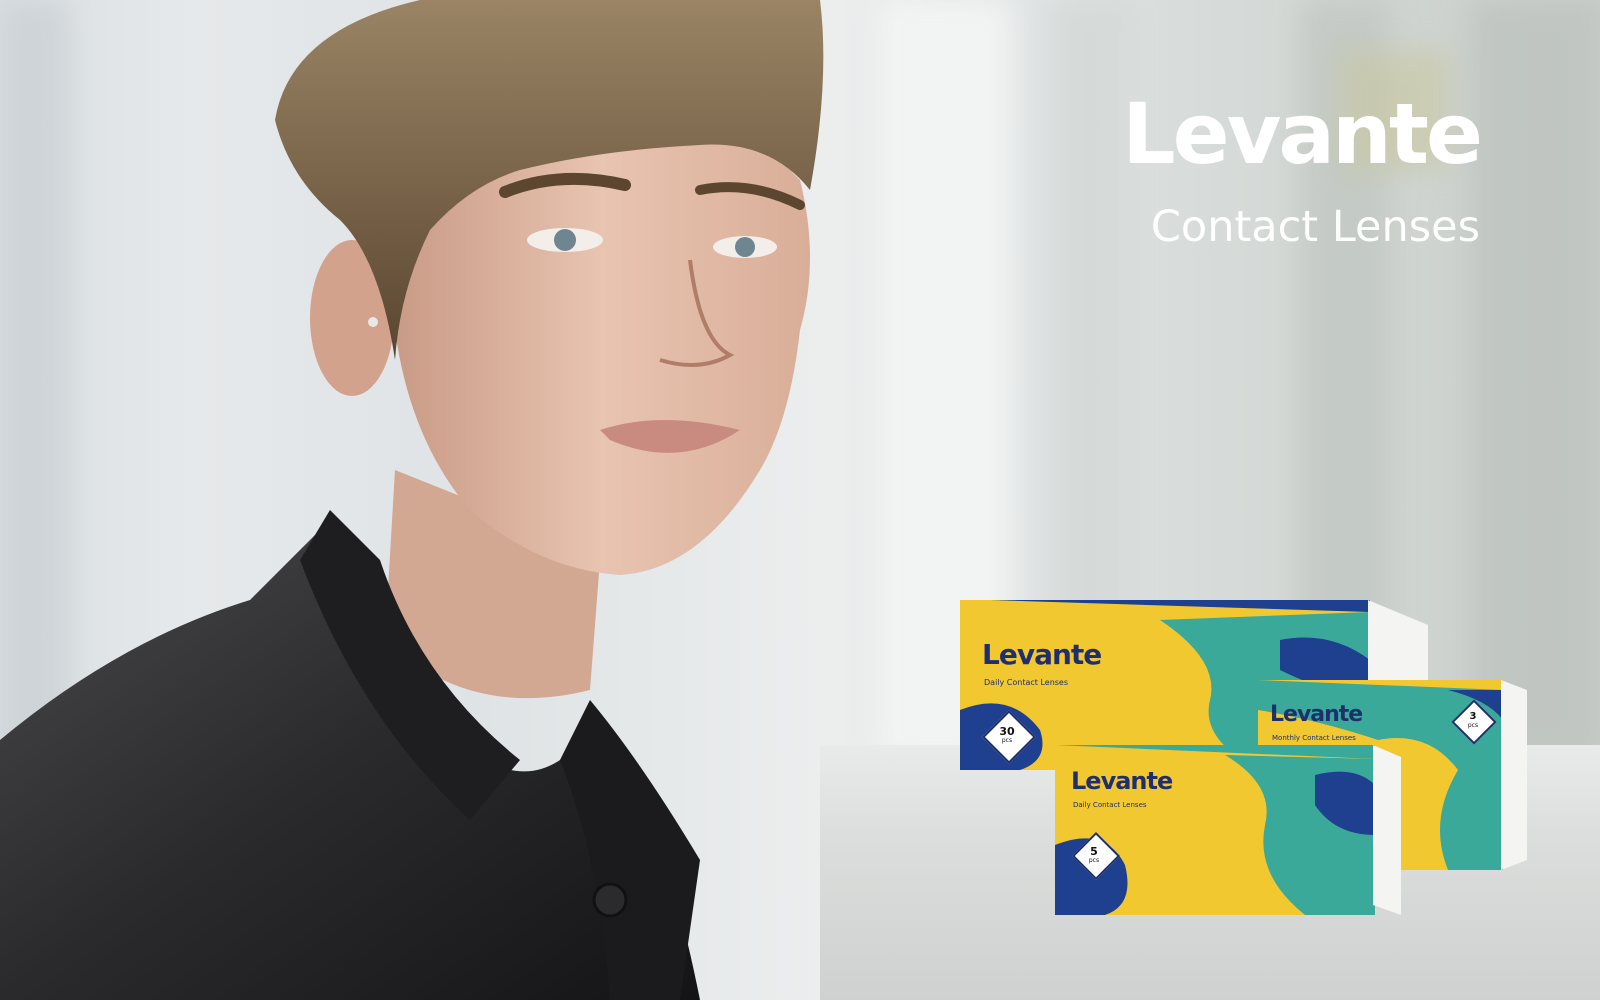 This screenshot has width=1600, height=1000. I want to click on product-box-daily-5: Levante Daily Contact Lenses 5 pcs, so click(1228, 830).